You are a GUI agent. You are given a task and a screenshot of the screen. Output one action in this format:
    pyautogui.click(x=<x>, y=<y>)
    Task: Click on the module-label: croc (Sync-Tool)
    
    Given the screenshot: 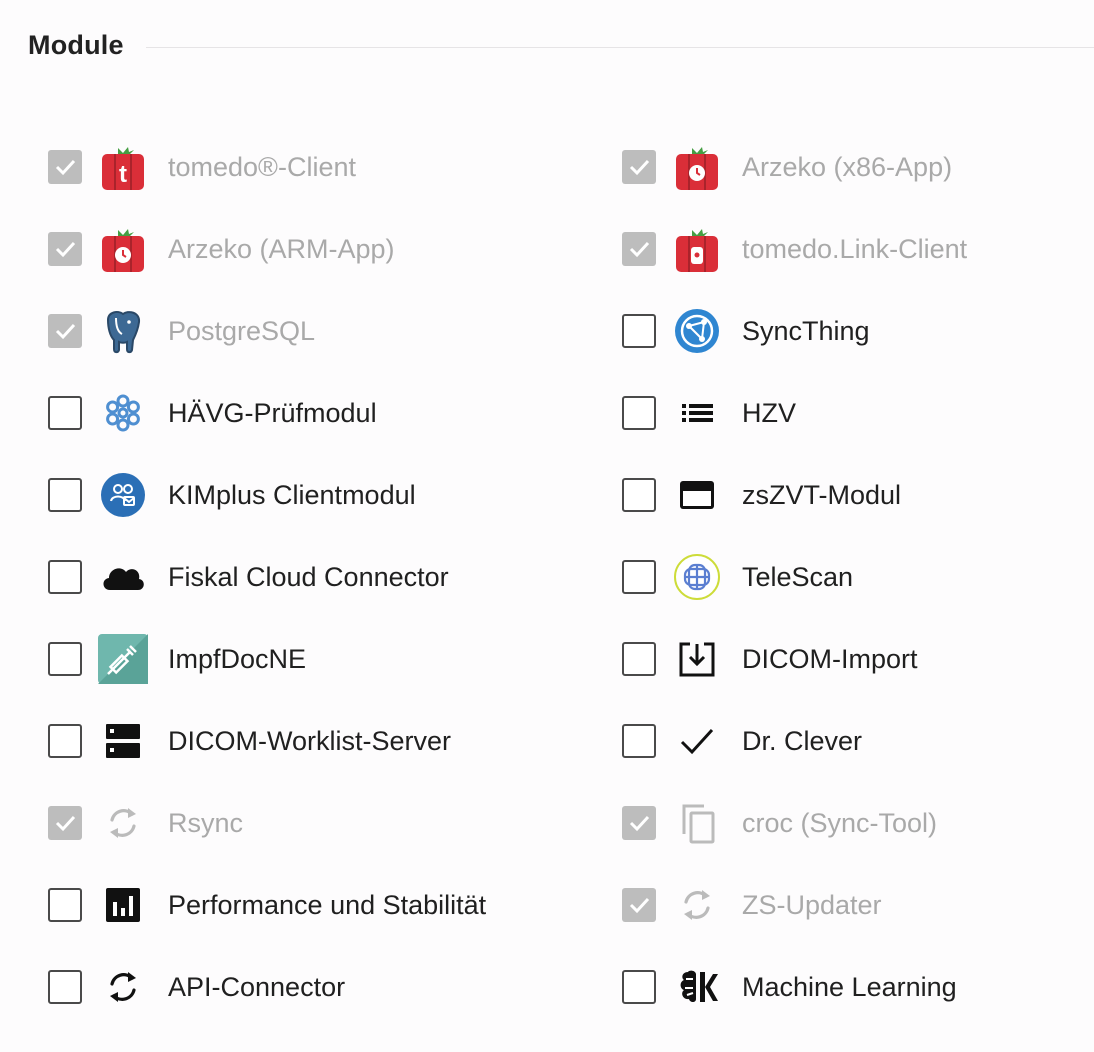 What is the action you would take?
    pyautogui.click(x=840, y=822)
    